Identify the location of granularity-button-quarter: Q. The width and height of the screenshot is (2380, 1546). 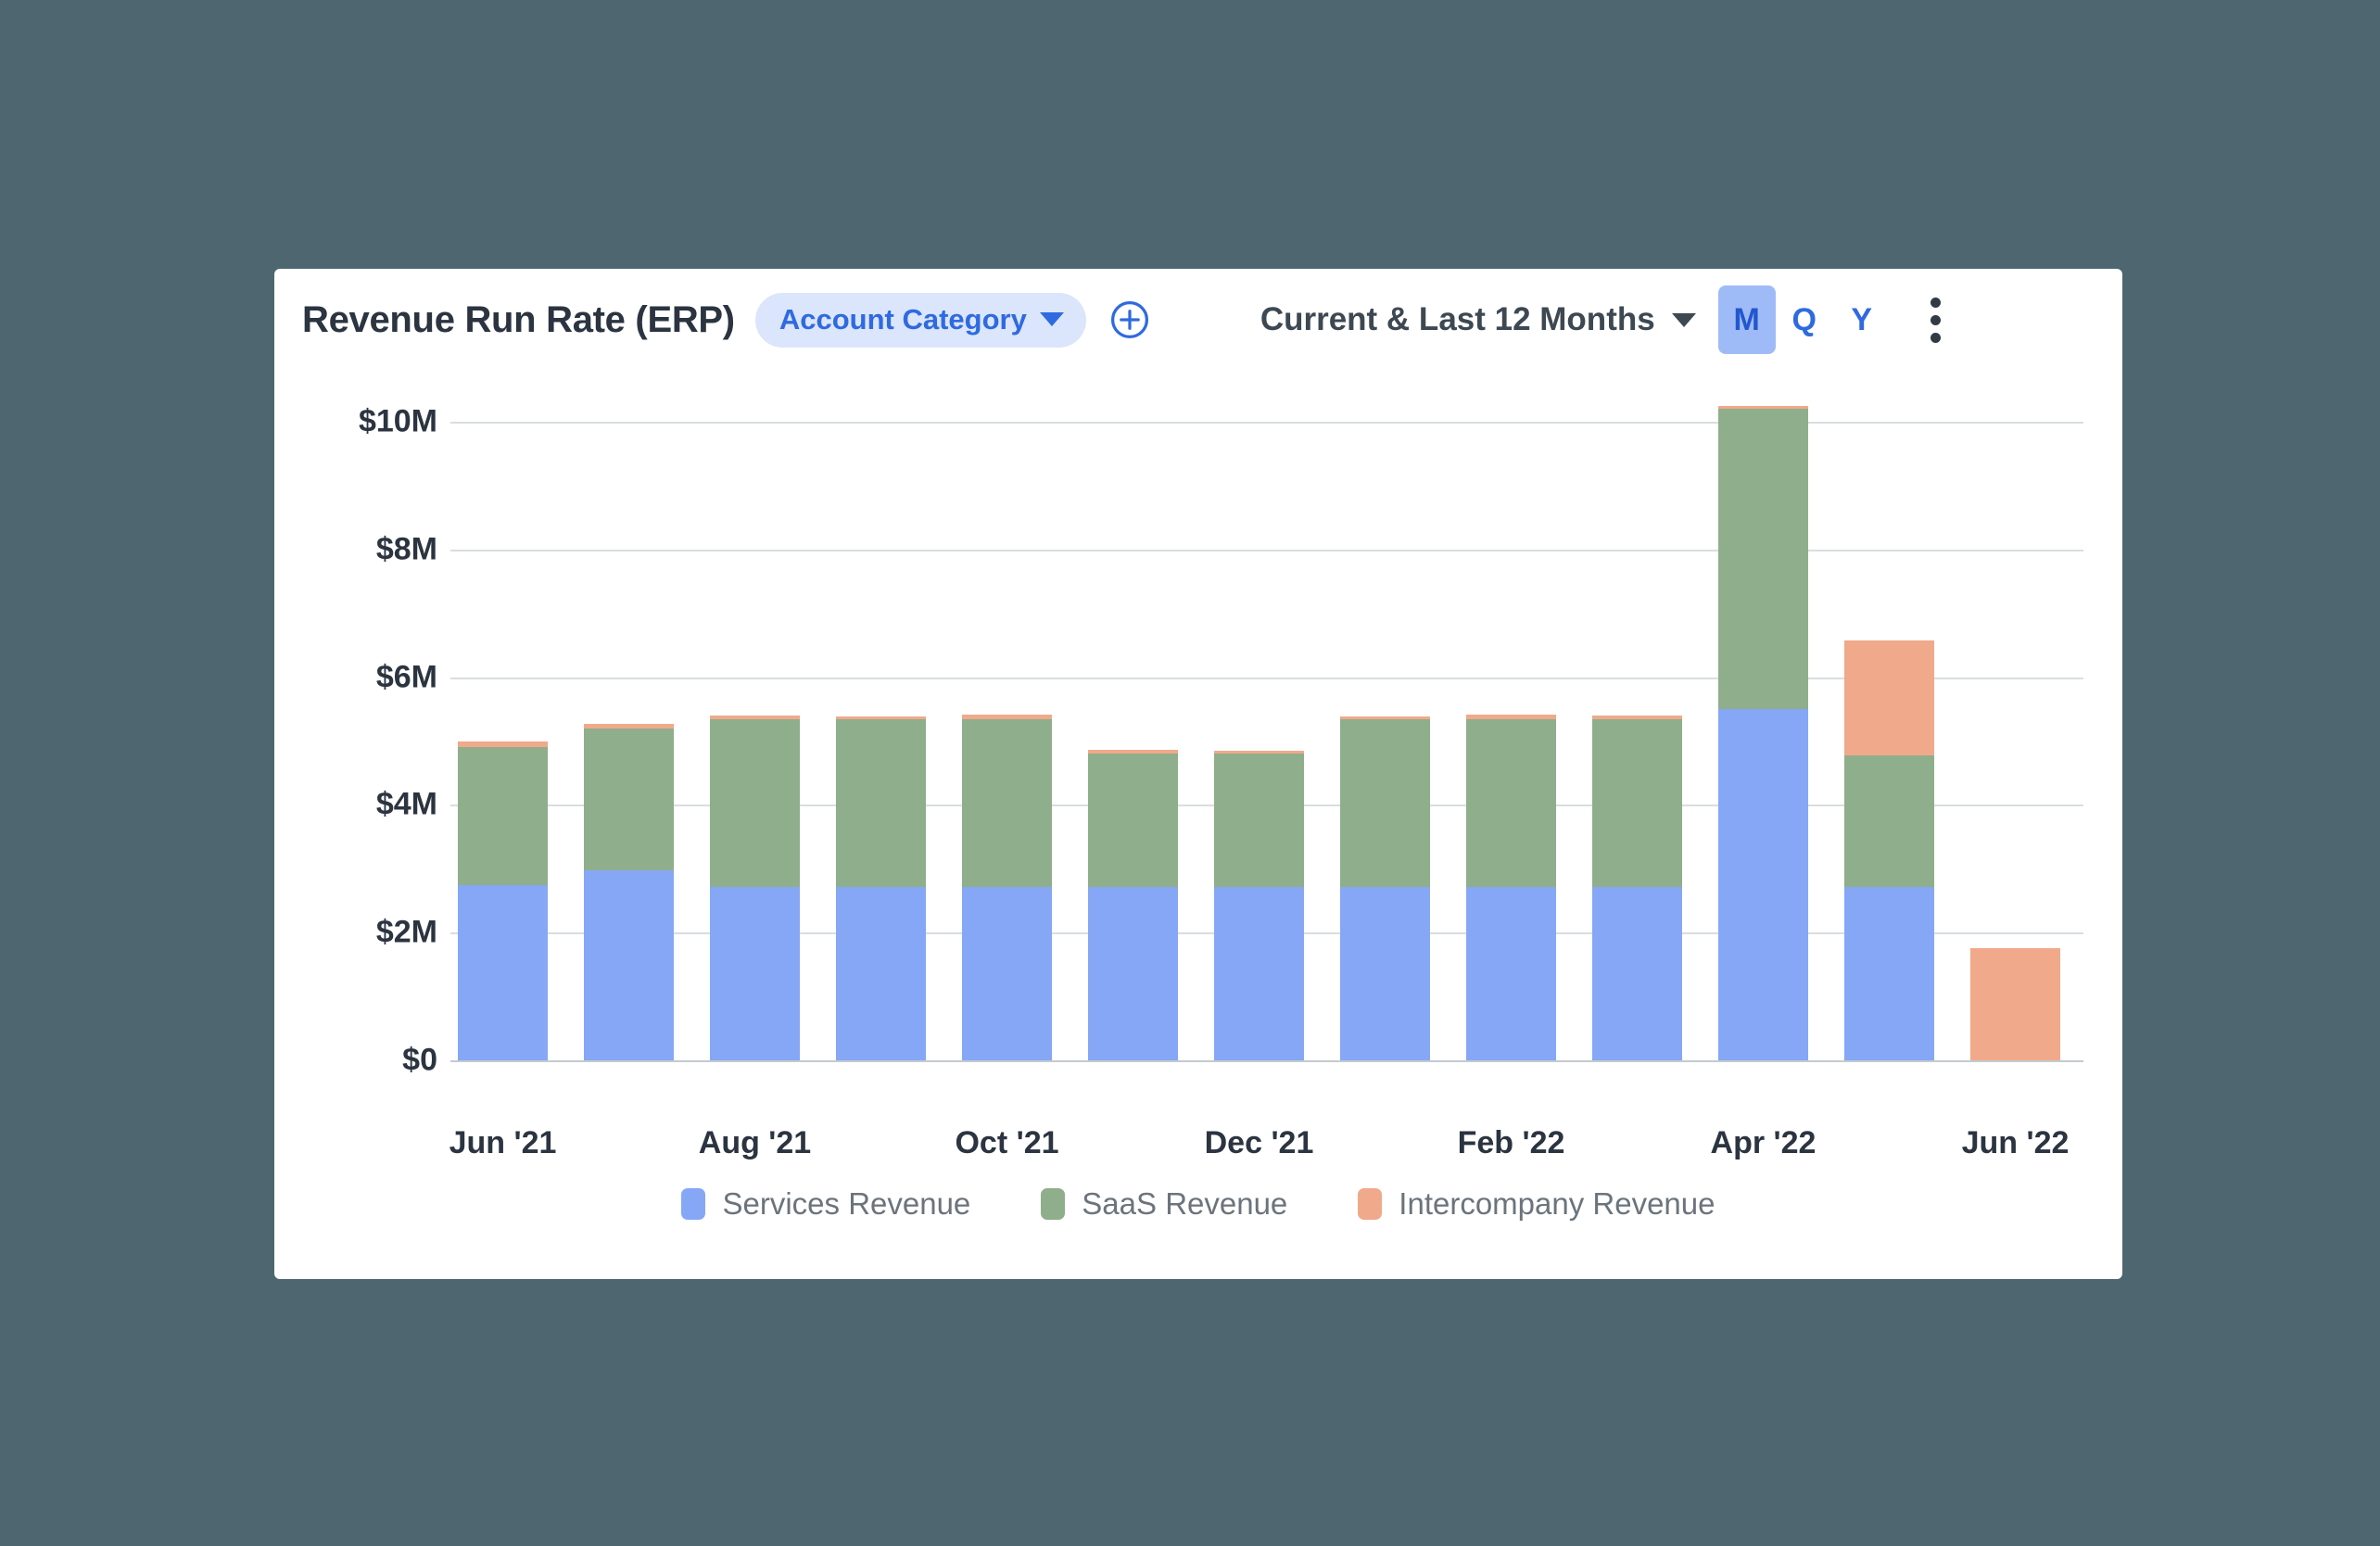
(1804, 319).